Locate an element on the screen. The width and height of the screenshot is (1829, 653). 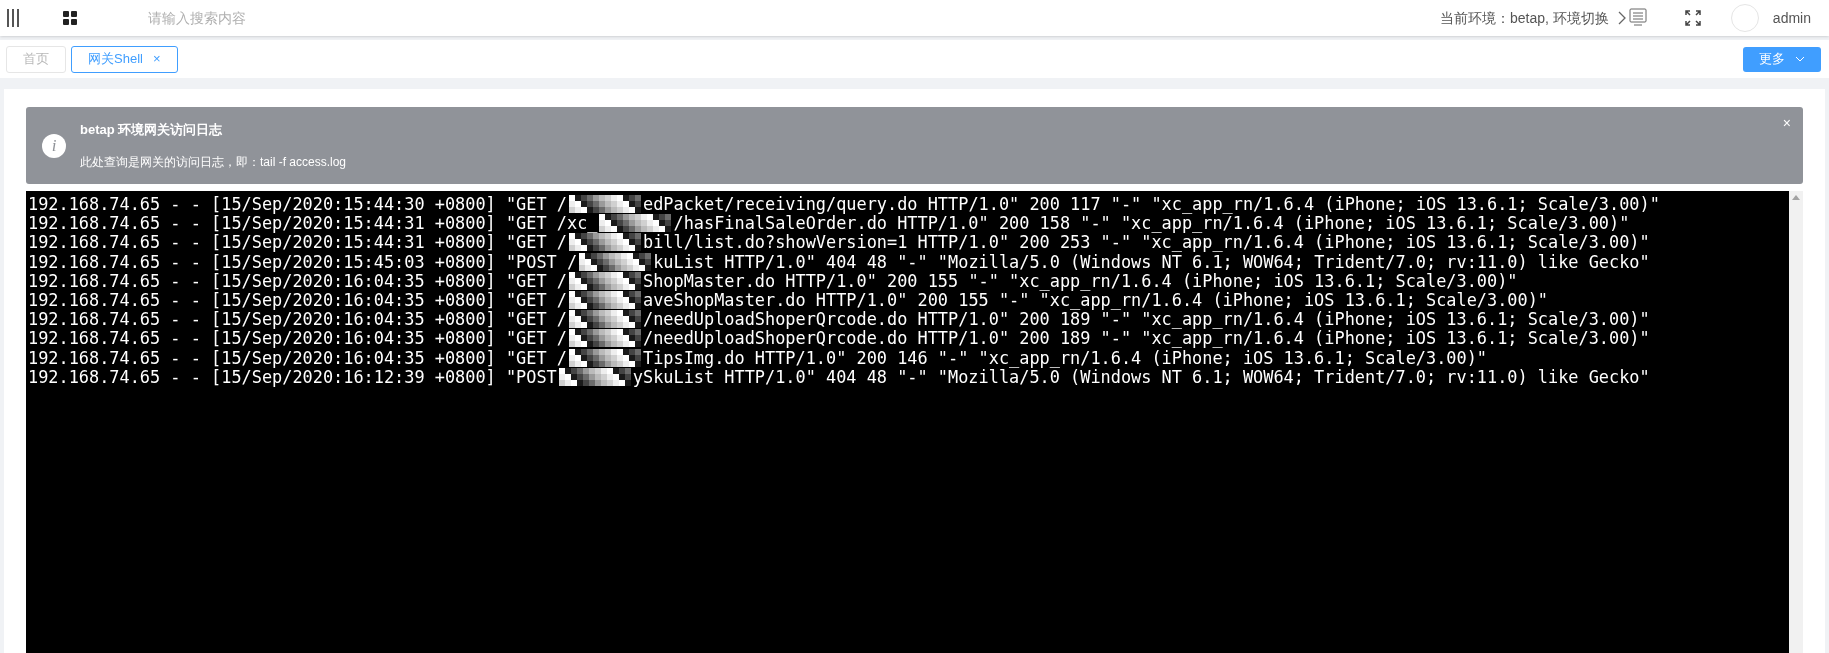
scrollbar is located at coordinates (1796, 422).